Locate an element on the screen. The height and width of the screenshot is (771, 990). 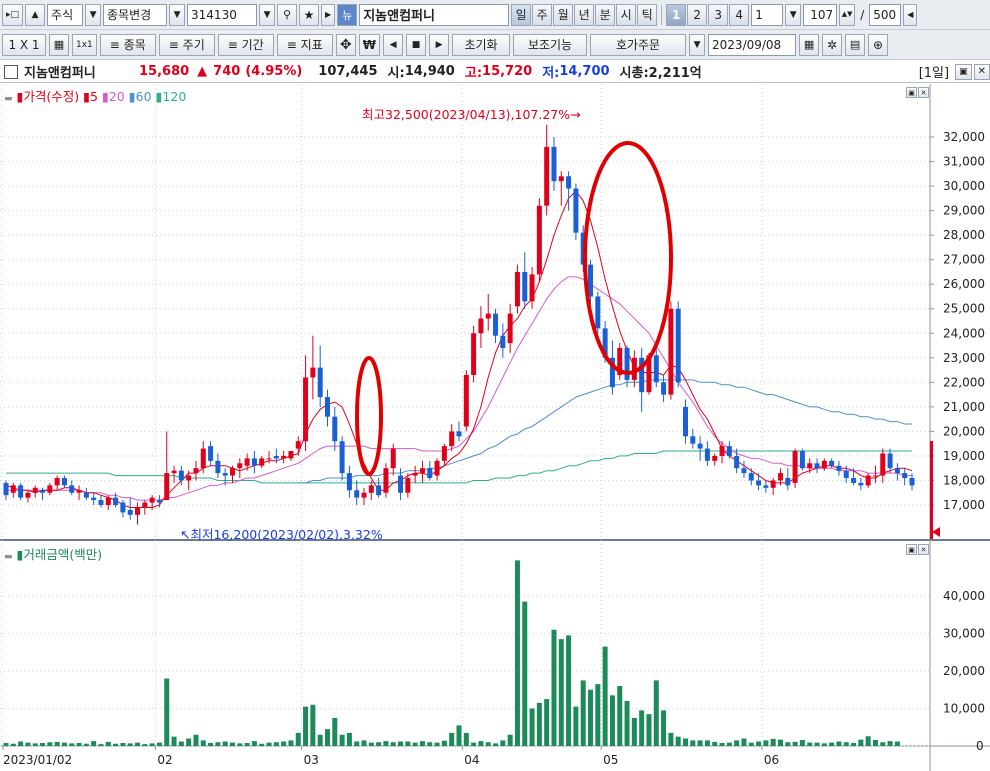
news-button: 뉴 is located at coordinates (347, 14).